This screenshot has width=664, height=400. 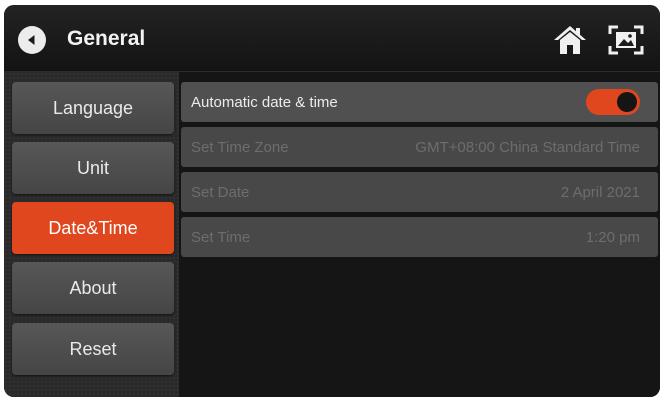 I want to click on home-icon, so click(x=570, y=40).